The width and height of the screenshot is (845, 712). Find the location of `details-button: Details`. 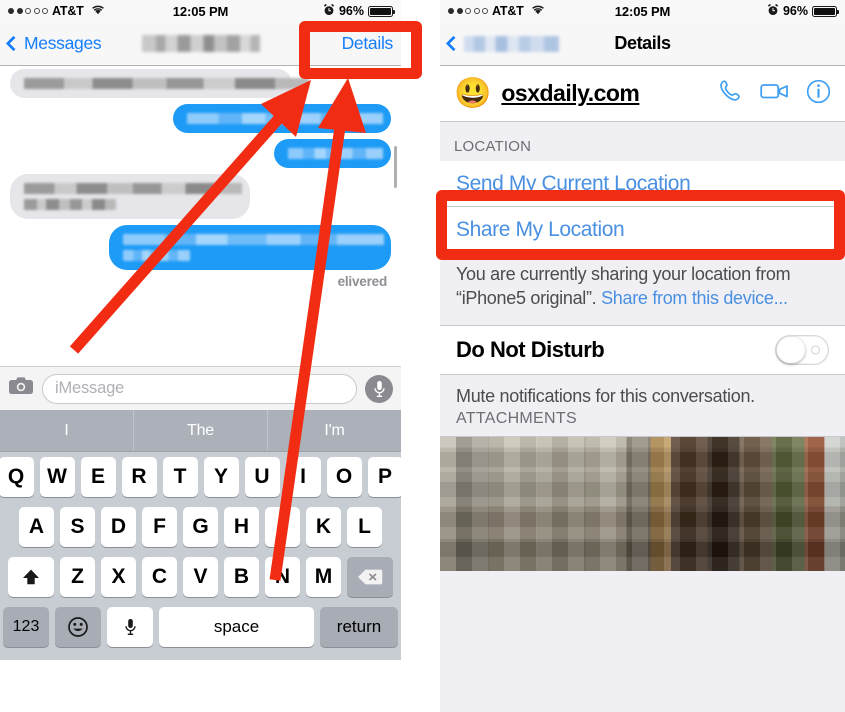

details-button: Details is located at coordinates (368, 43).